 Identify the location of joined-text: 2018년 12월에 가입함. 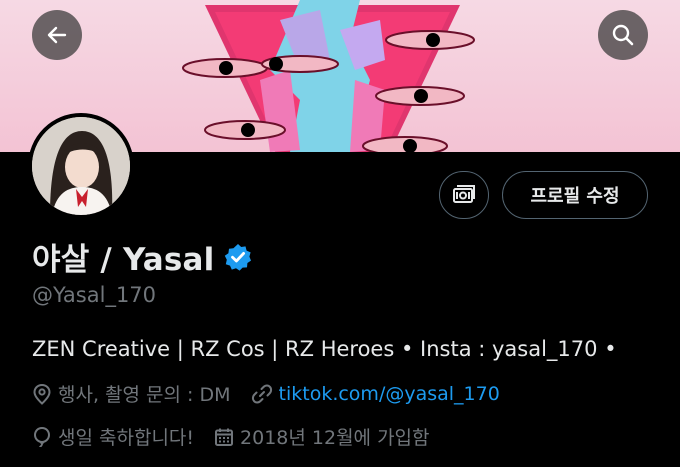
(335, 438).